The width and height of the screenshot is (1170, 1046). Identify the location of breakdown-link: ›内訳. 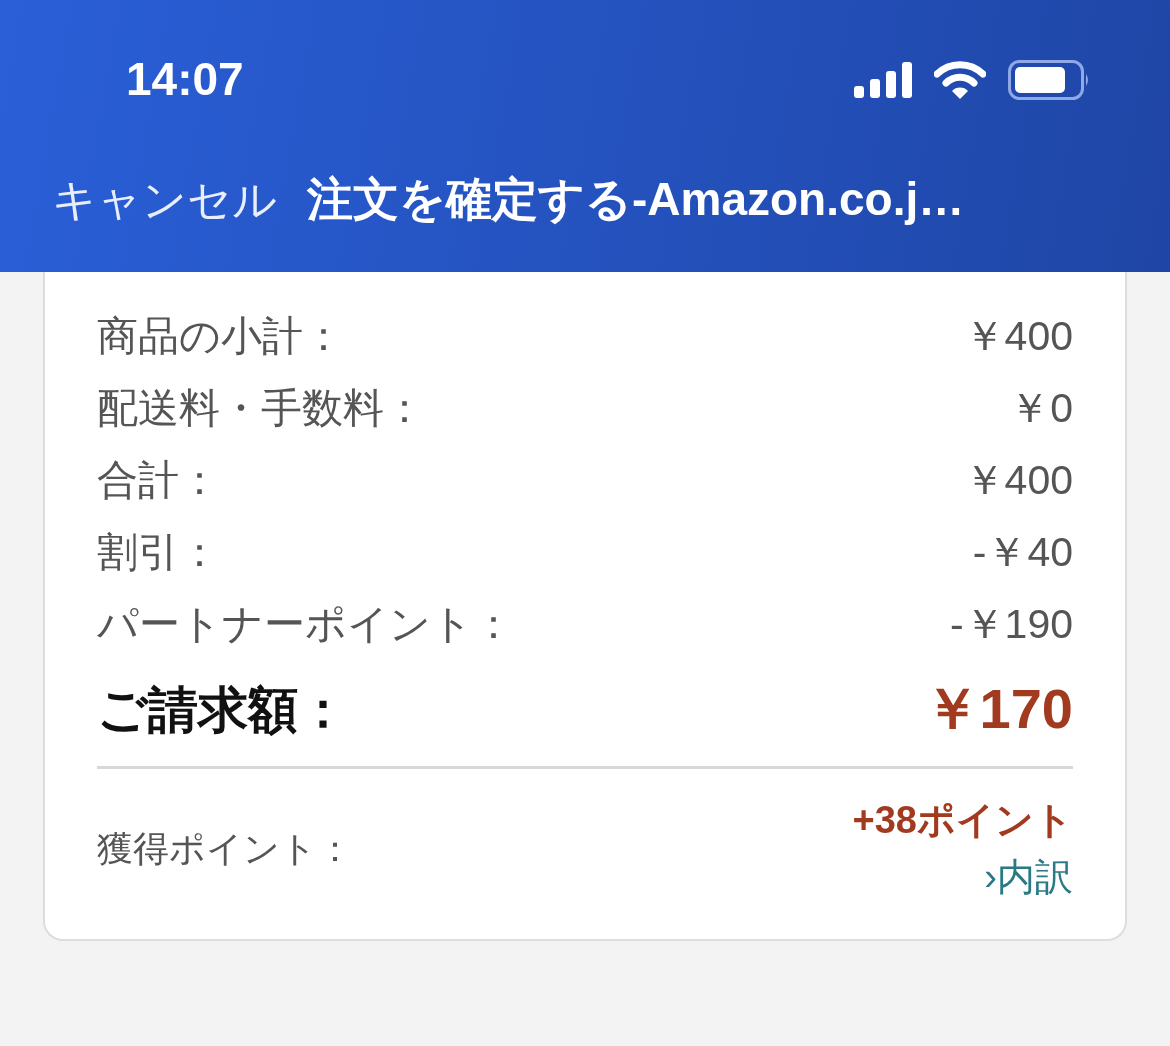
(1028, 877).